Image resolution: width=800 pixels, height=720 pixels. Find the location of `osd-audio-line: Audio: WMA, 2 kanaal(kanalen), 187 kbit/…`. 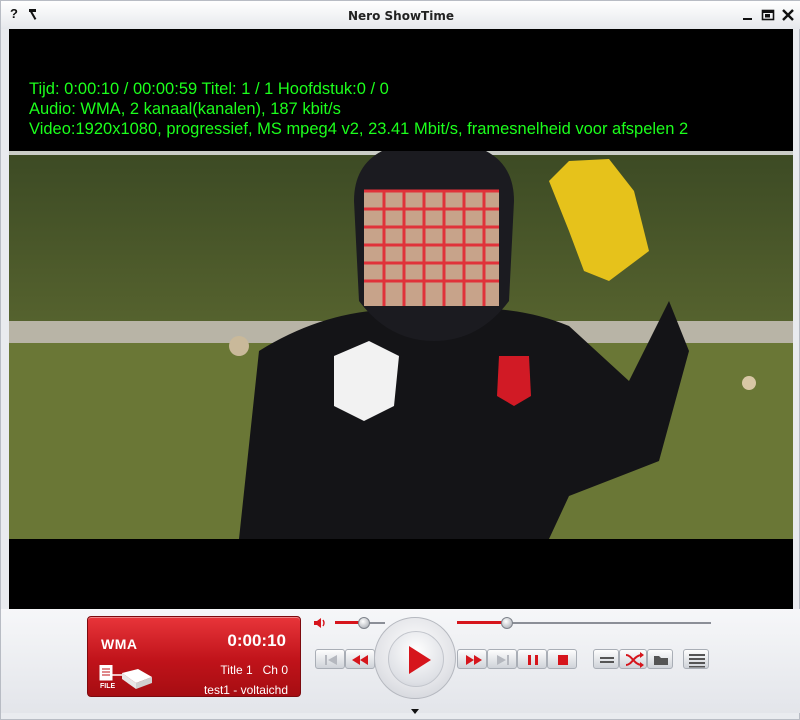

osd-audio-line: Audio: WMA, 2 kanaal(kanalen), 187 kbit/… is located at coordinates (185, 109).